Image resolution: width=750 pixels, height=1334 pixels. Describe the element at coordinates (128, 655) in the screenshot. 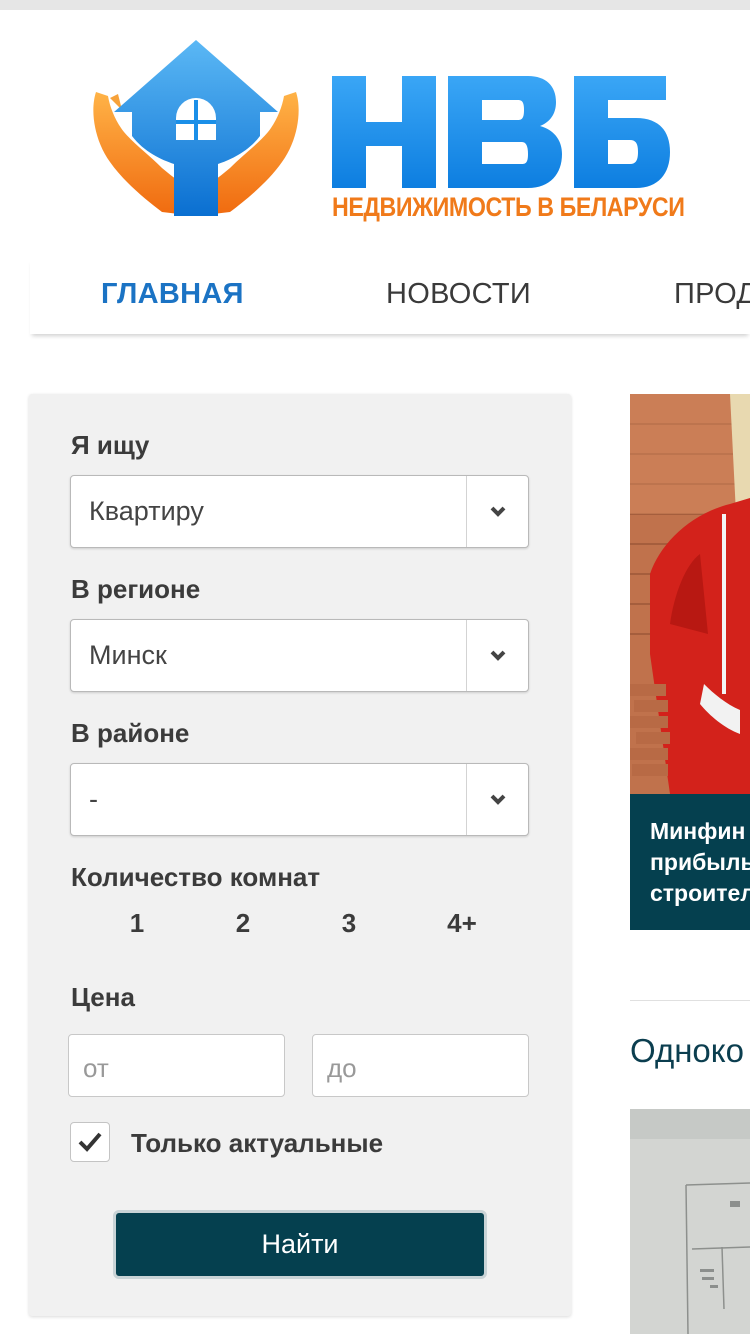

I see `region-value: Минск` at that location.